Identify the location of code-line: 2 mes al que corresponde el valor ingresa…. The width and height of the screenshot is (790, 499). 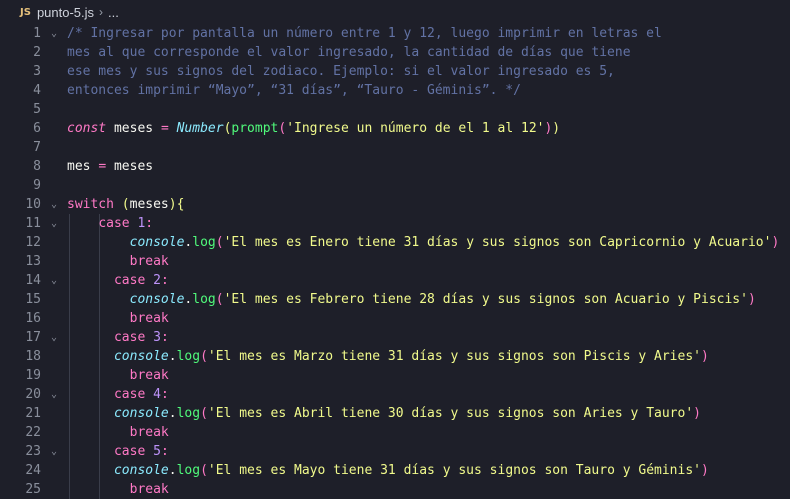
(395, 52).